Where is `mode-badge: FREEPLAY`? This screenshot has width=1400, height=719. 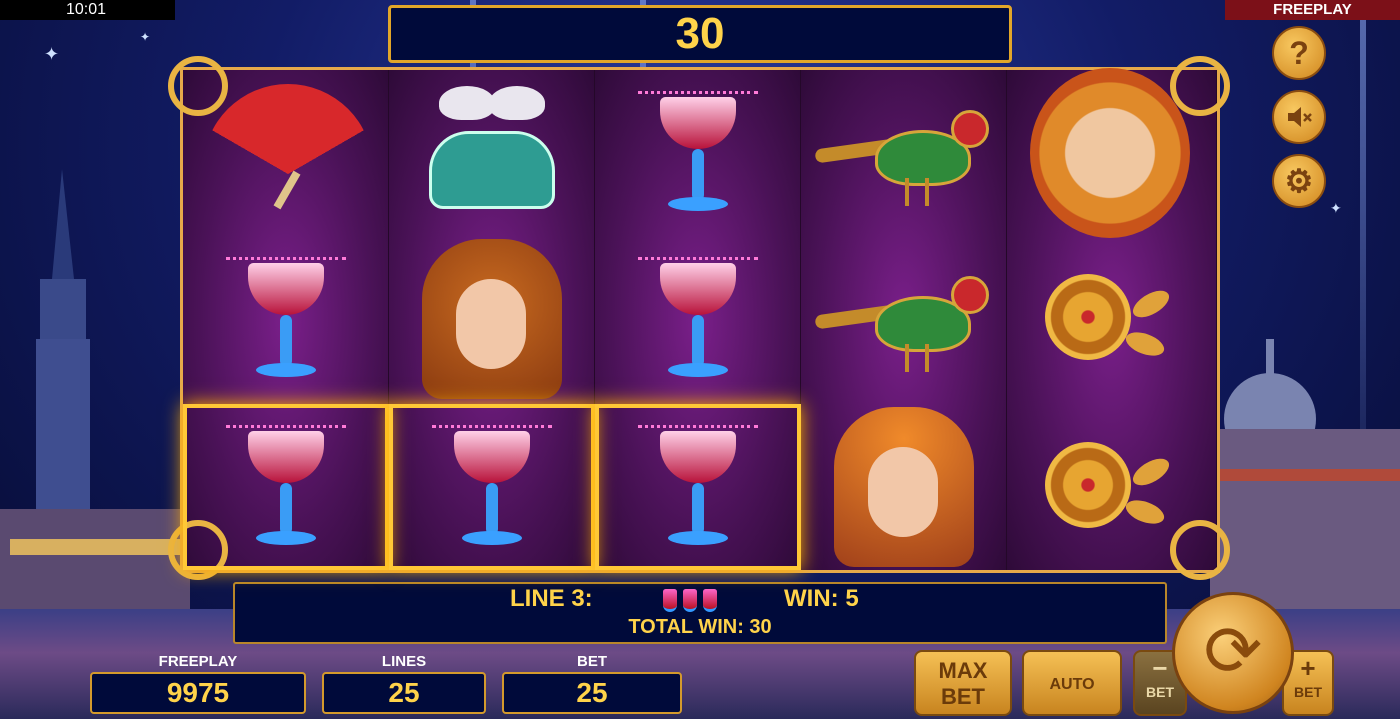 mode-badge: FREEPLAY is located at coordinates (1312, 10).